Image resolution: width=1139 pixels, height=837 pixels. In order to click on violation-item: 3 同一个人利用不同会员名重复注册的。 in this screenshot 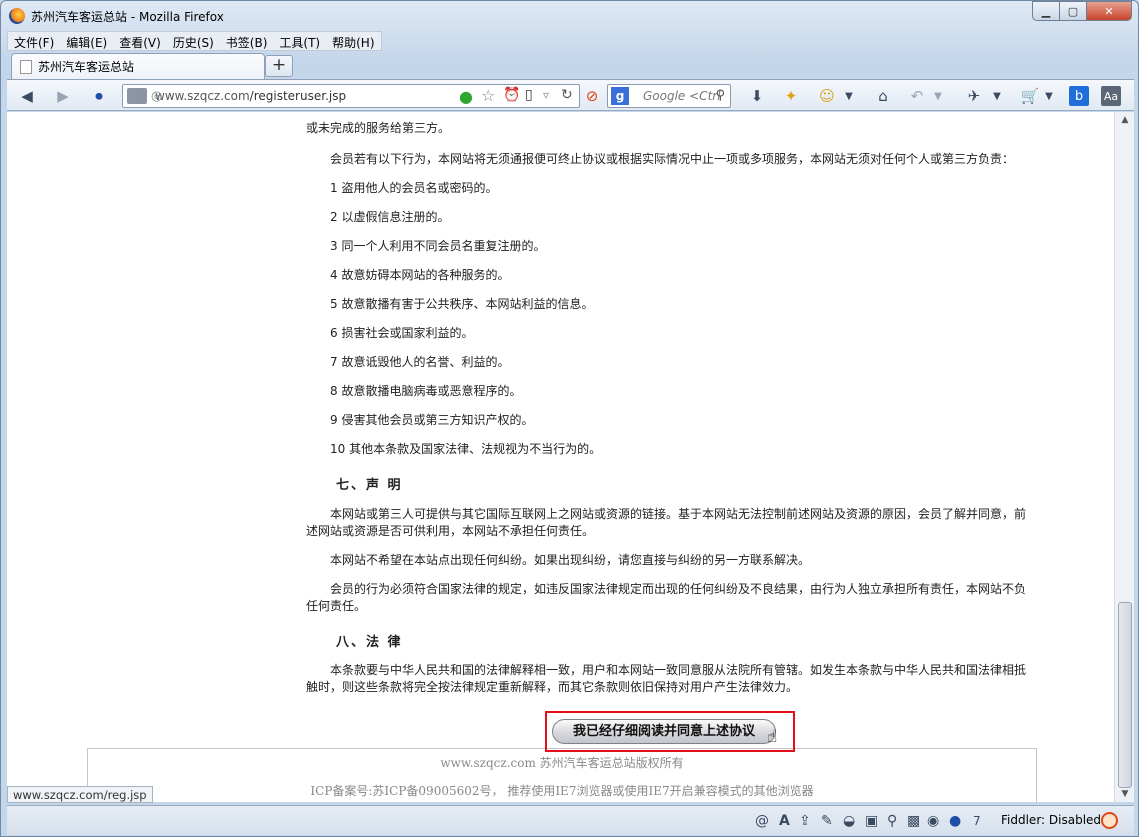, I will do `click(438, 246)`.